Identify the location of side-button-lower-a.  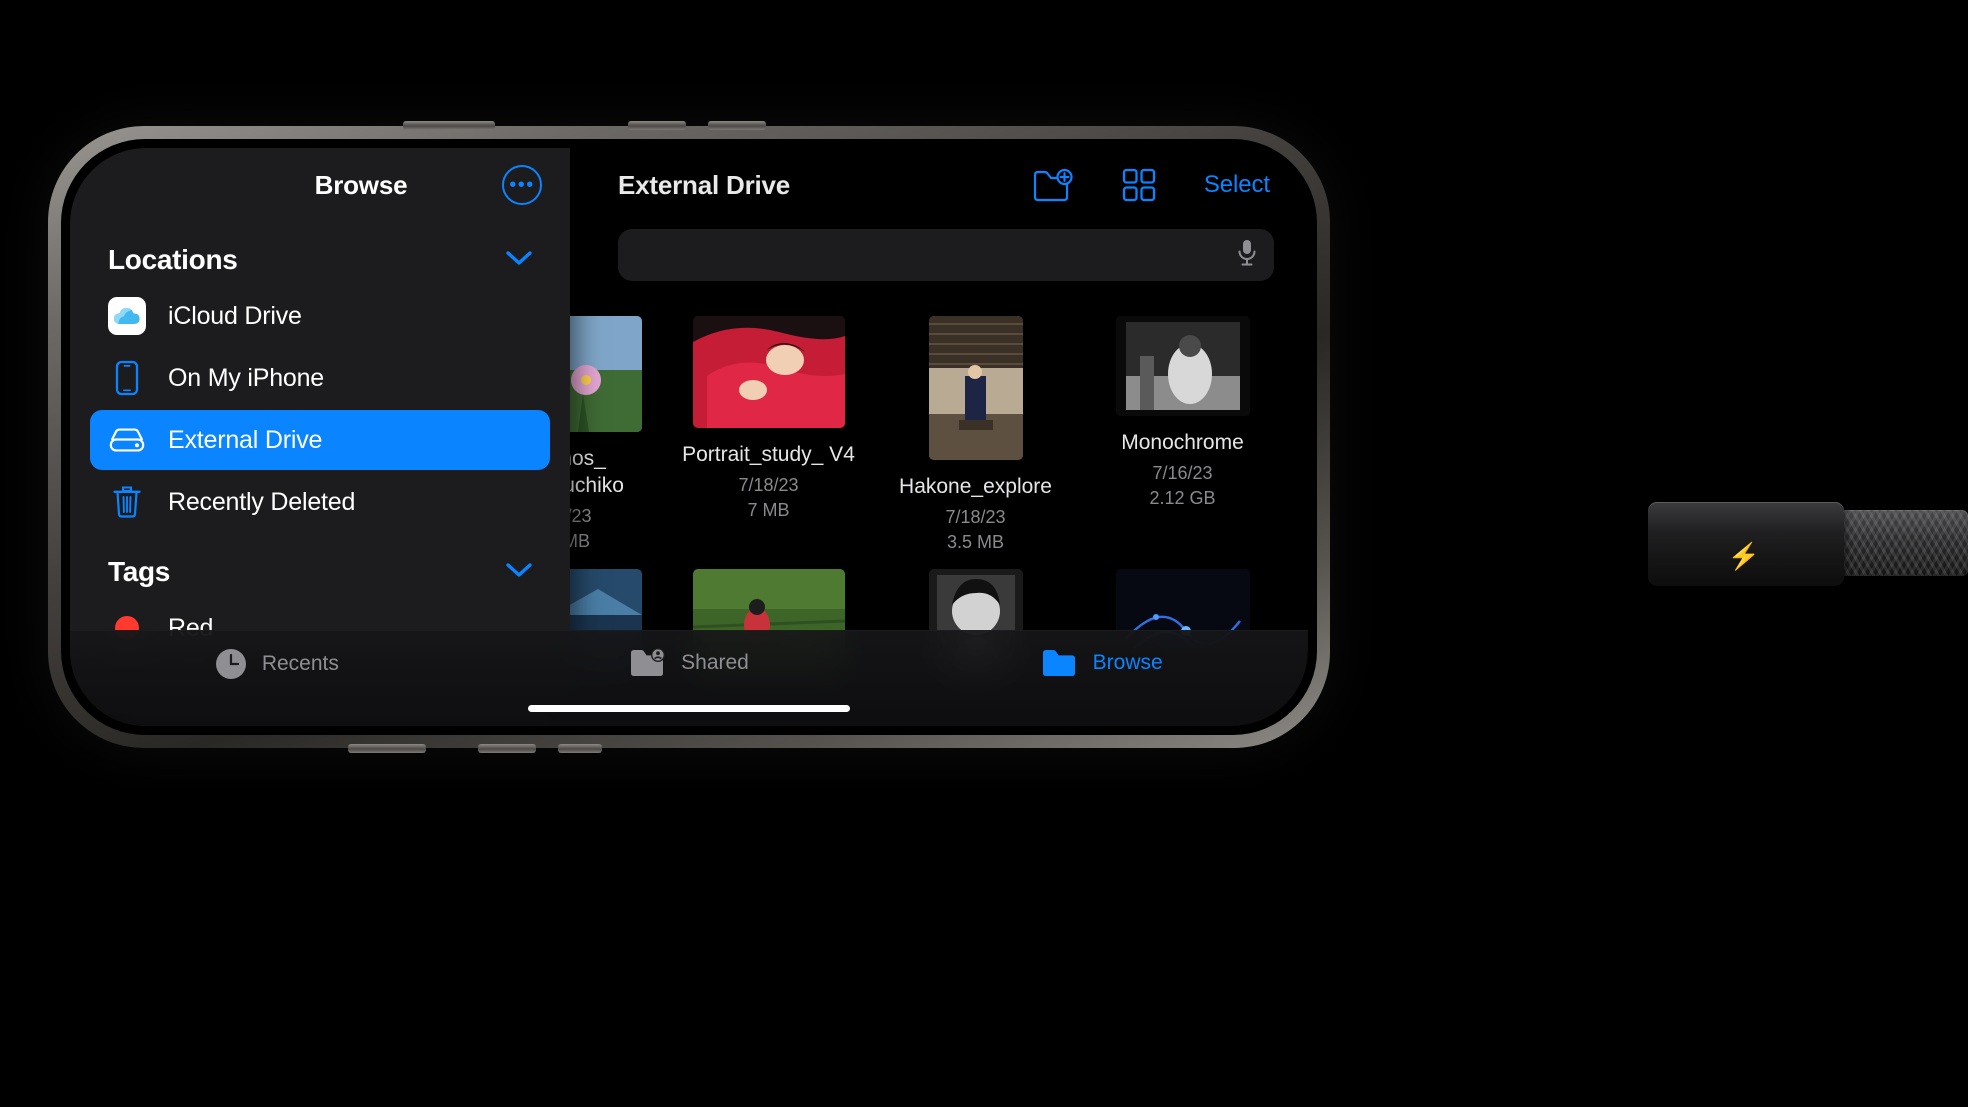
(507, 748).